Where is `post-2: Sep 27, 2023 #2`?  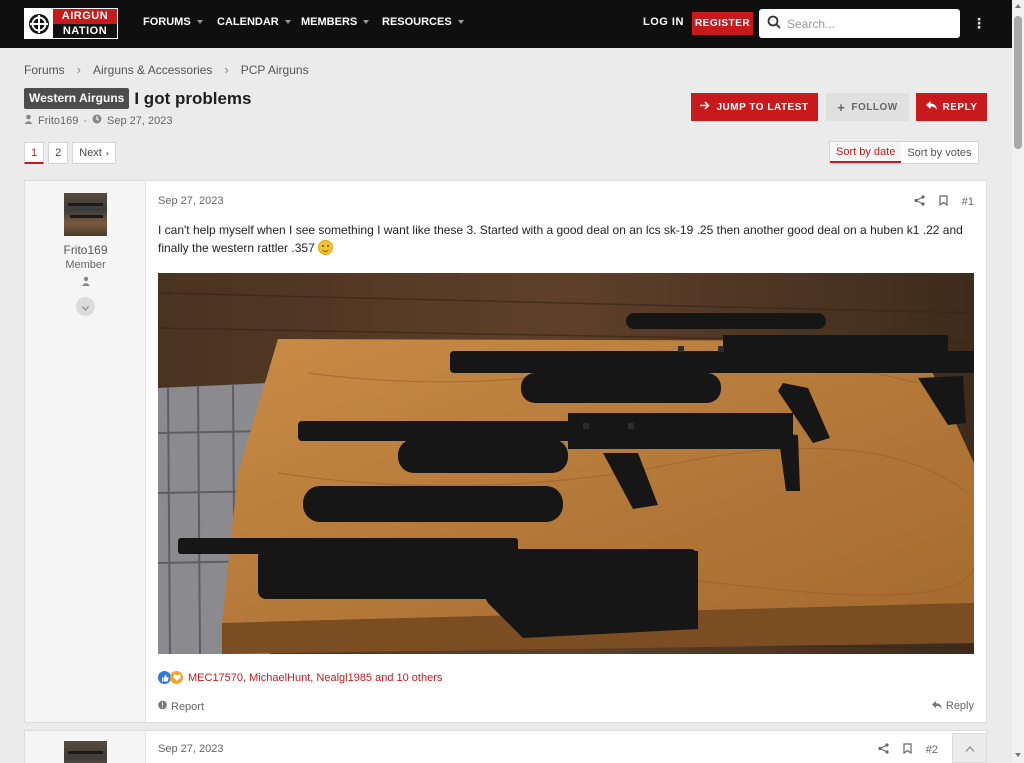
post-2: Sep 27, 2023 #2 is located at coordinates (505, 746).